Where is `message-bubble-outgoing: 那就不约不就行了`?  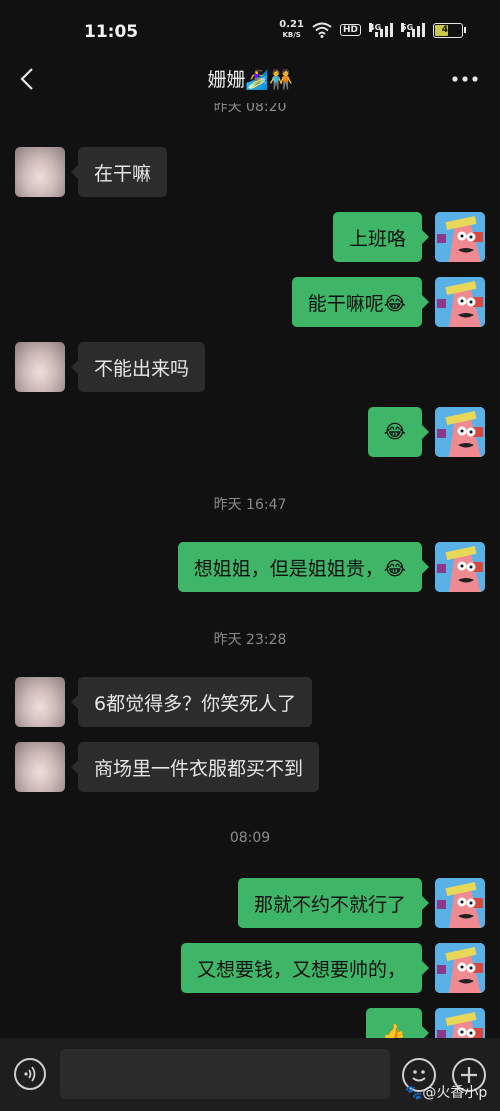
message-bubble-outgoing: 那就不约不就行了 is located at coordinates (333, 903).